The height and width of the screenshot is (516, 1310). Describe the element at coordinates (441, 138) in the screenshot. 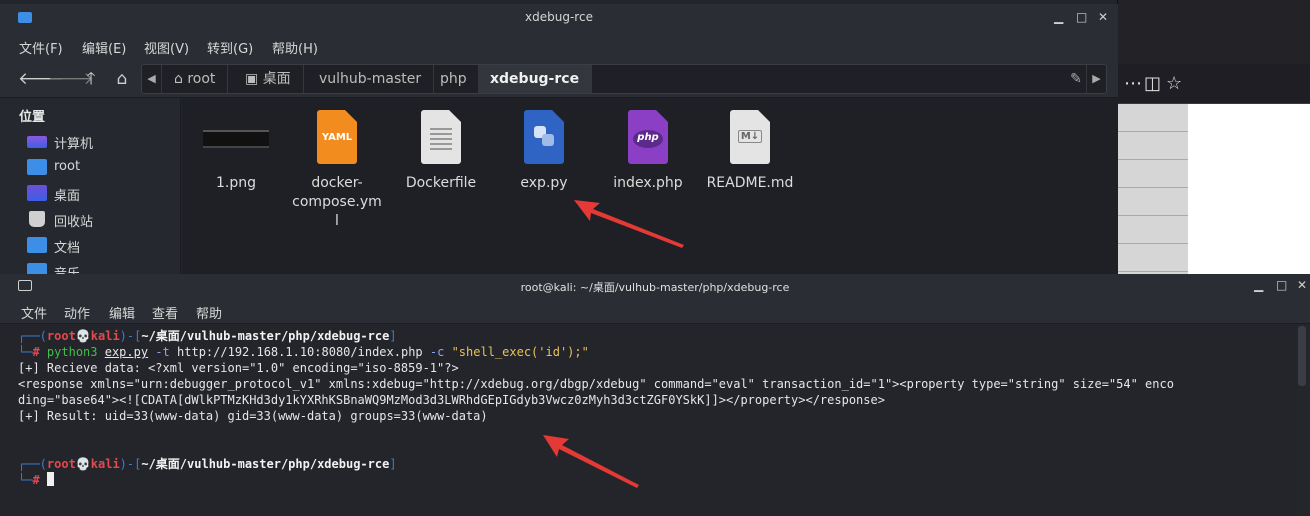

I see `text-file-icon` at that location.